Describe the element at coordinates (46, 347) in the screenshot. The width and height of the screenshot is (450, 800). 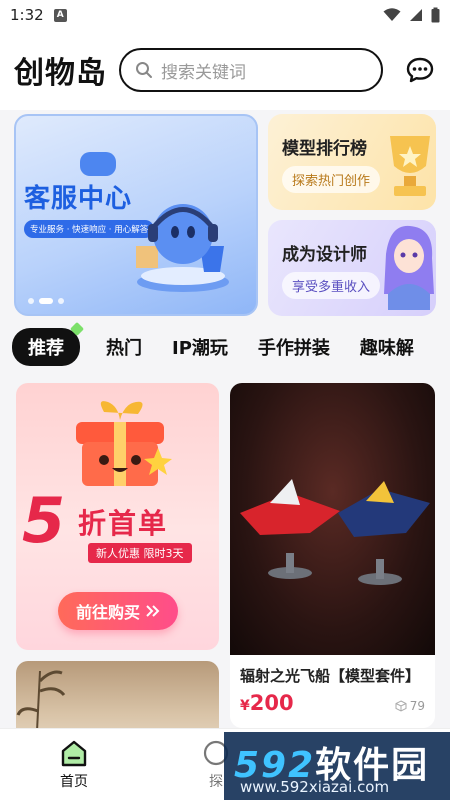
I see `tab-recommend: 推荐` at that location.